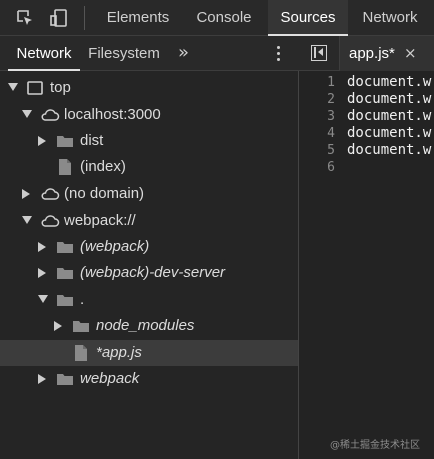  What do you see at coordinates (44, 53) in the screenshot?
I see `navigator-tab-network: Network` at bounding box center [44, 53].